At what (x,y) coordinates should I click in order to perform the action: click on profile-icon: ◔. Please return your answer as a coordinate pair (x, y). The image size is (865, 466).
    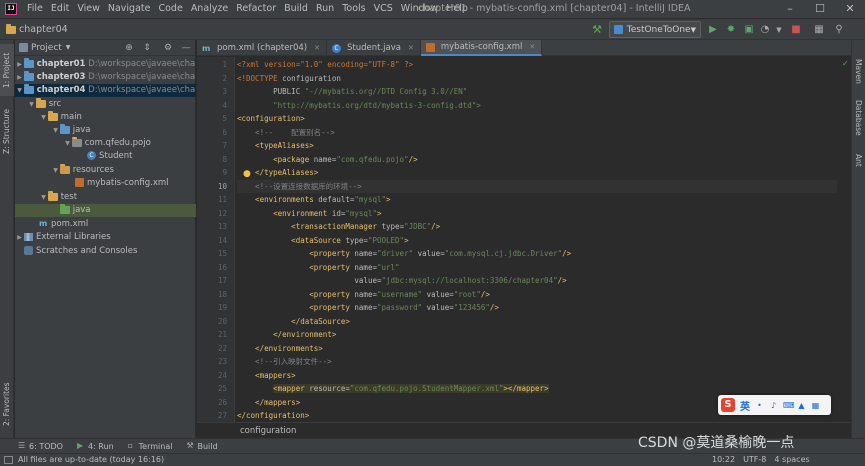
    Looking at the image, I should click on (765, 30).